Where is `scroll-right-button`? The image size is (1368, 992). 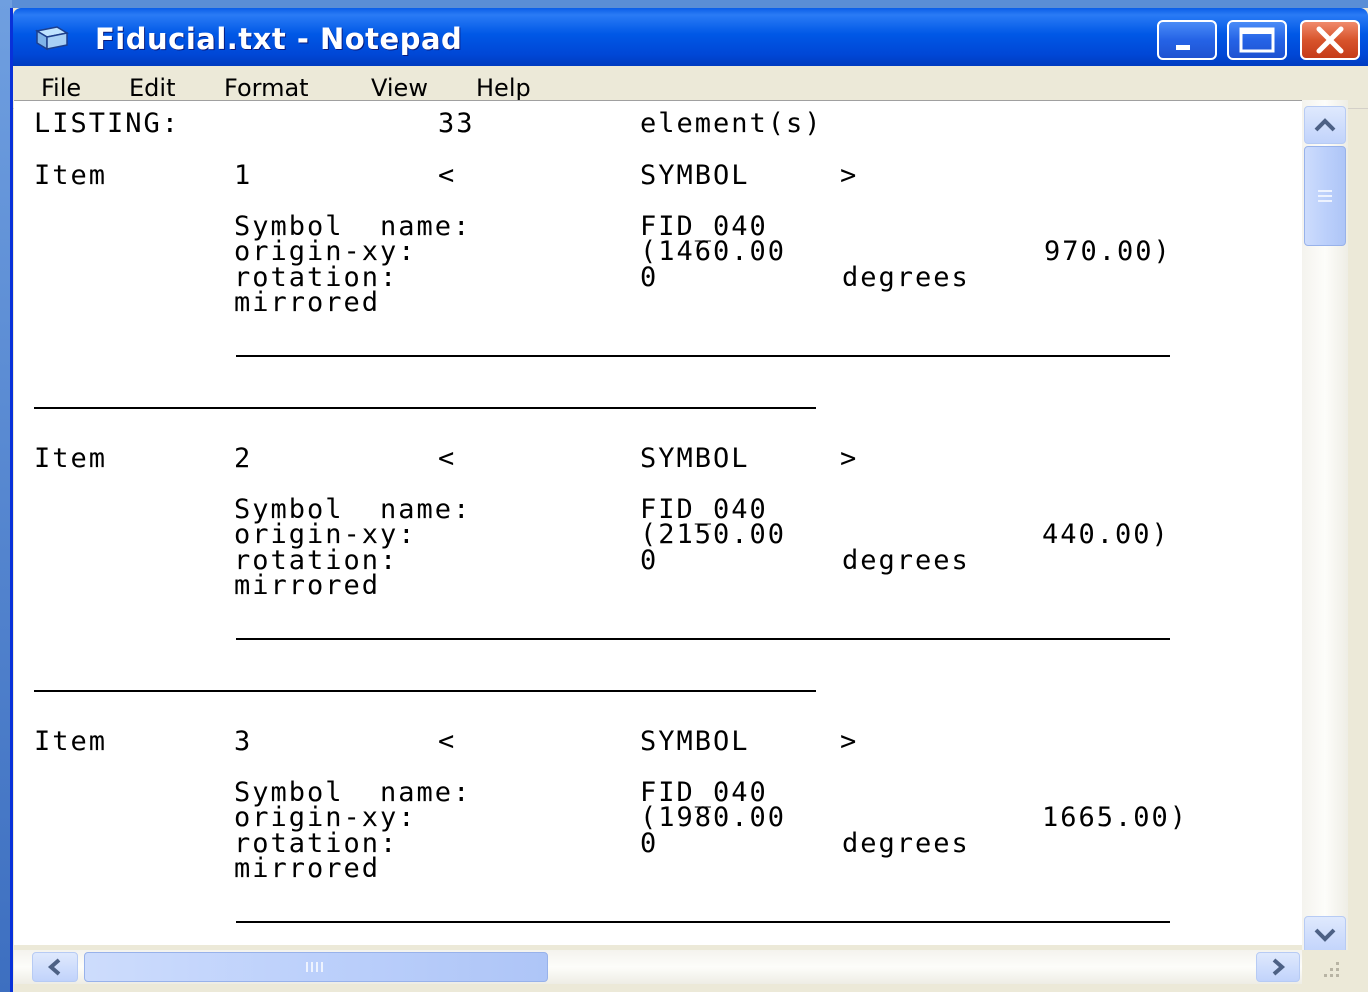
scroll-right-button is located at coordinates (1278, 967).